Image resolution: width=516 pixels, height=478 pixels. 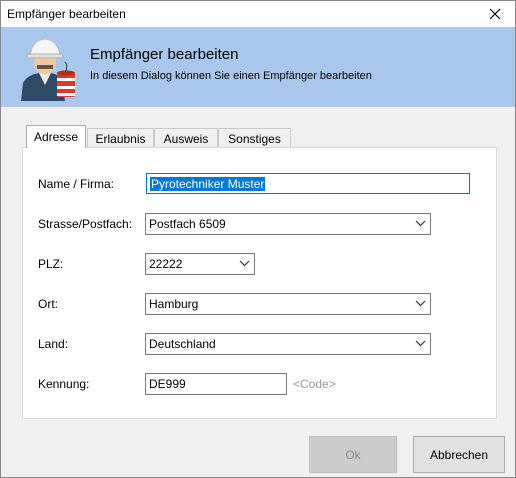 I want to click on city-combobox: Hamburg, so click(x=288, y=304).